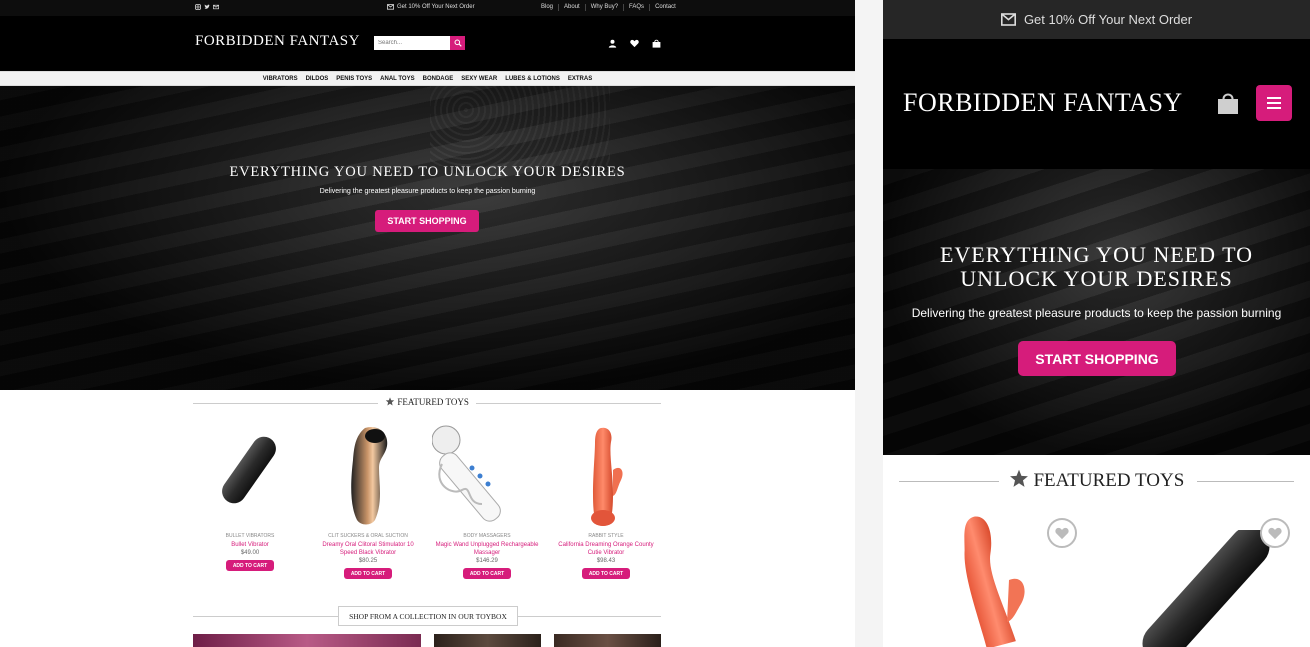  I want to click on mobile-start-shopping-button: START SHOPPING, so click(1097, 358).